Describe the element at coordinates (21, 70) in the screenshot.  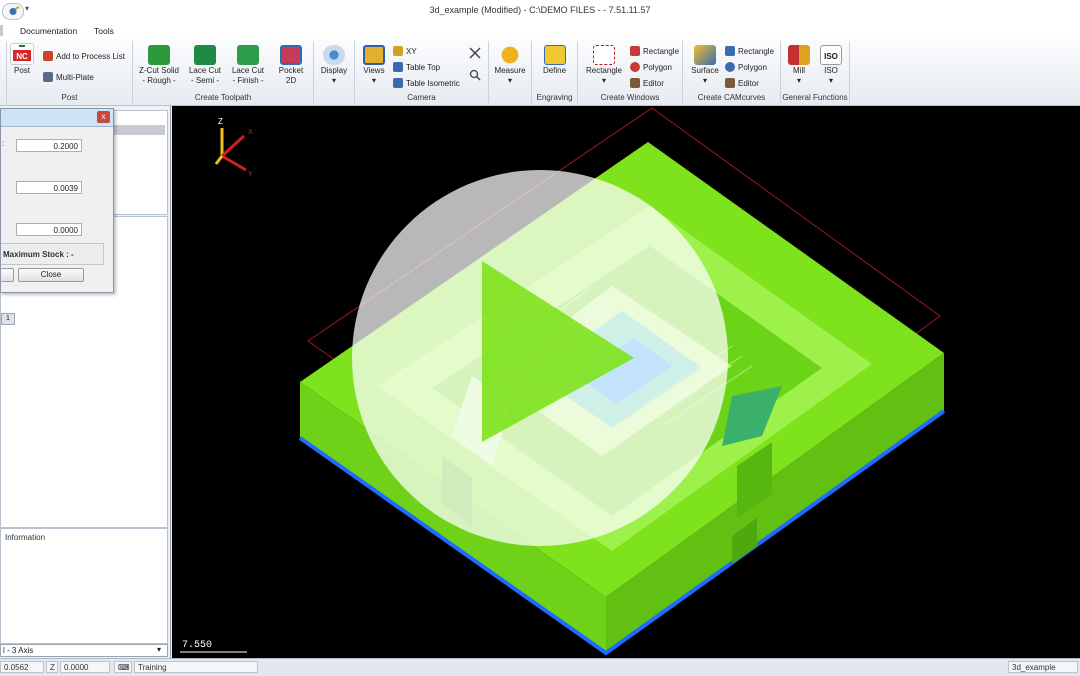
I see `post-label: Post` at that location.